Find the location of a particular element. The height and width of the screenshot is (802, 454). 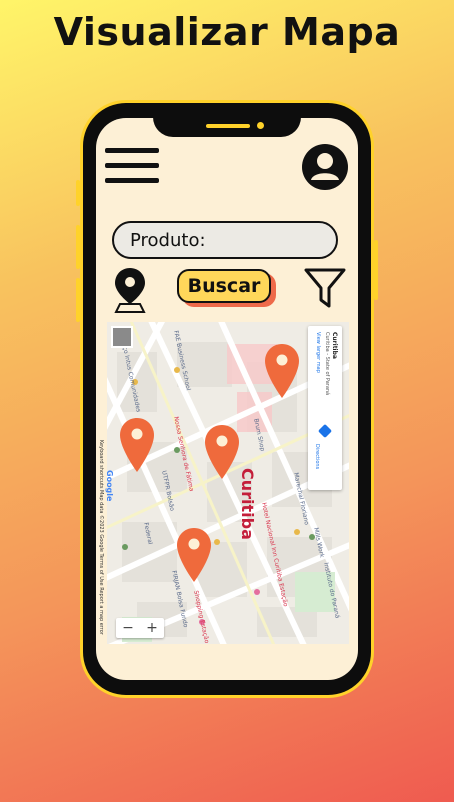

satellite-toggle is located at coordinates (122, 337).